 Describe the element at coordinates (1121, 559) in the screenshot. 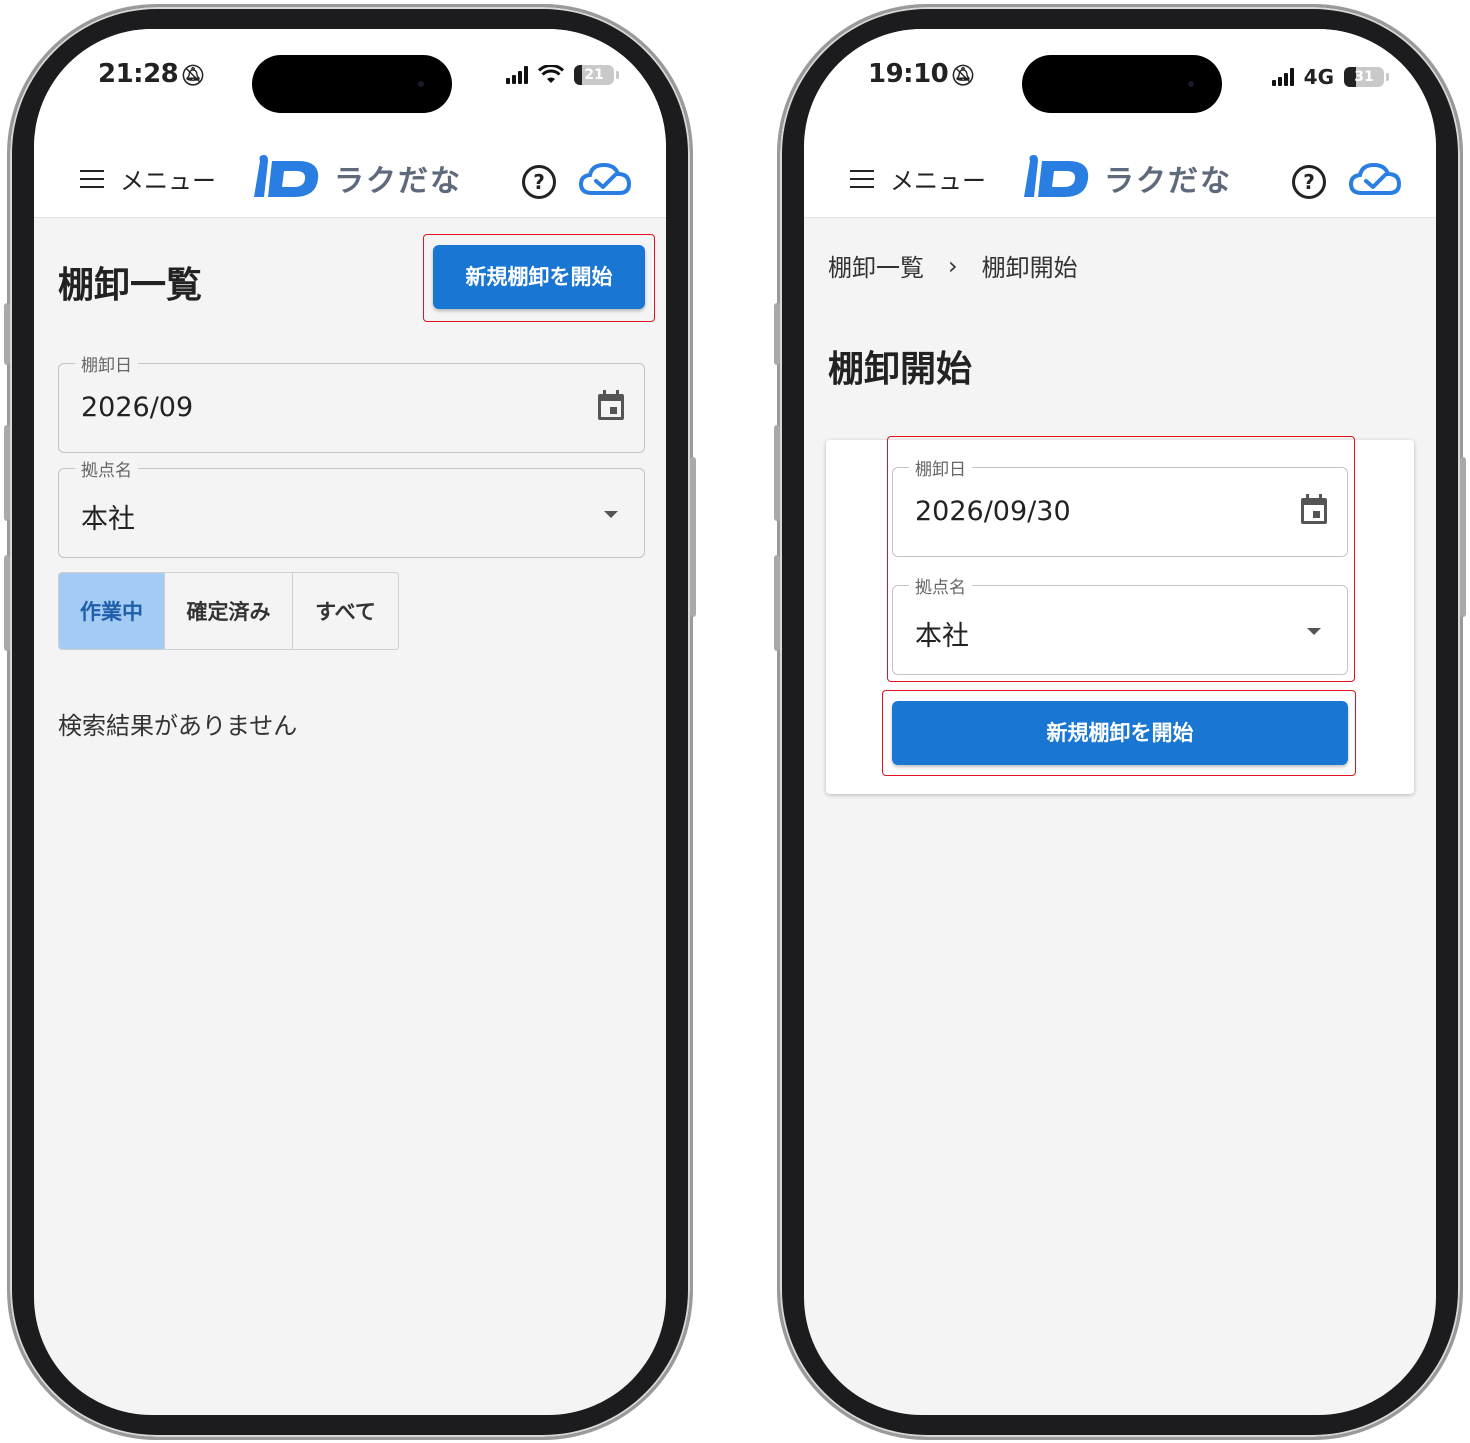

I see `highlight-box` at that location.